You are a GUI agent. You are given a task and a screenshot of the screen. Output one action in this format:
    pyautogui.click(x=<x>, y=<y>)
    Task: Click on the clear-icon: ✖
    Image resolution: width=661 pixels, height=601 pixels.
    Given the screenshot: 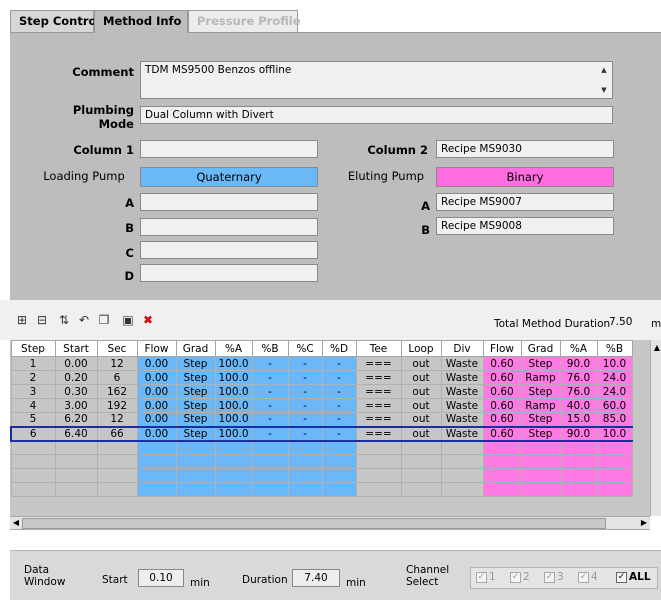 What is the action you would take?
    pyautogui.click(x=148, y=320)
    